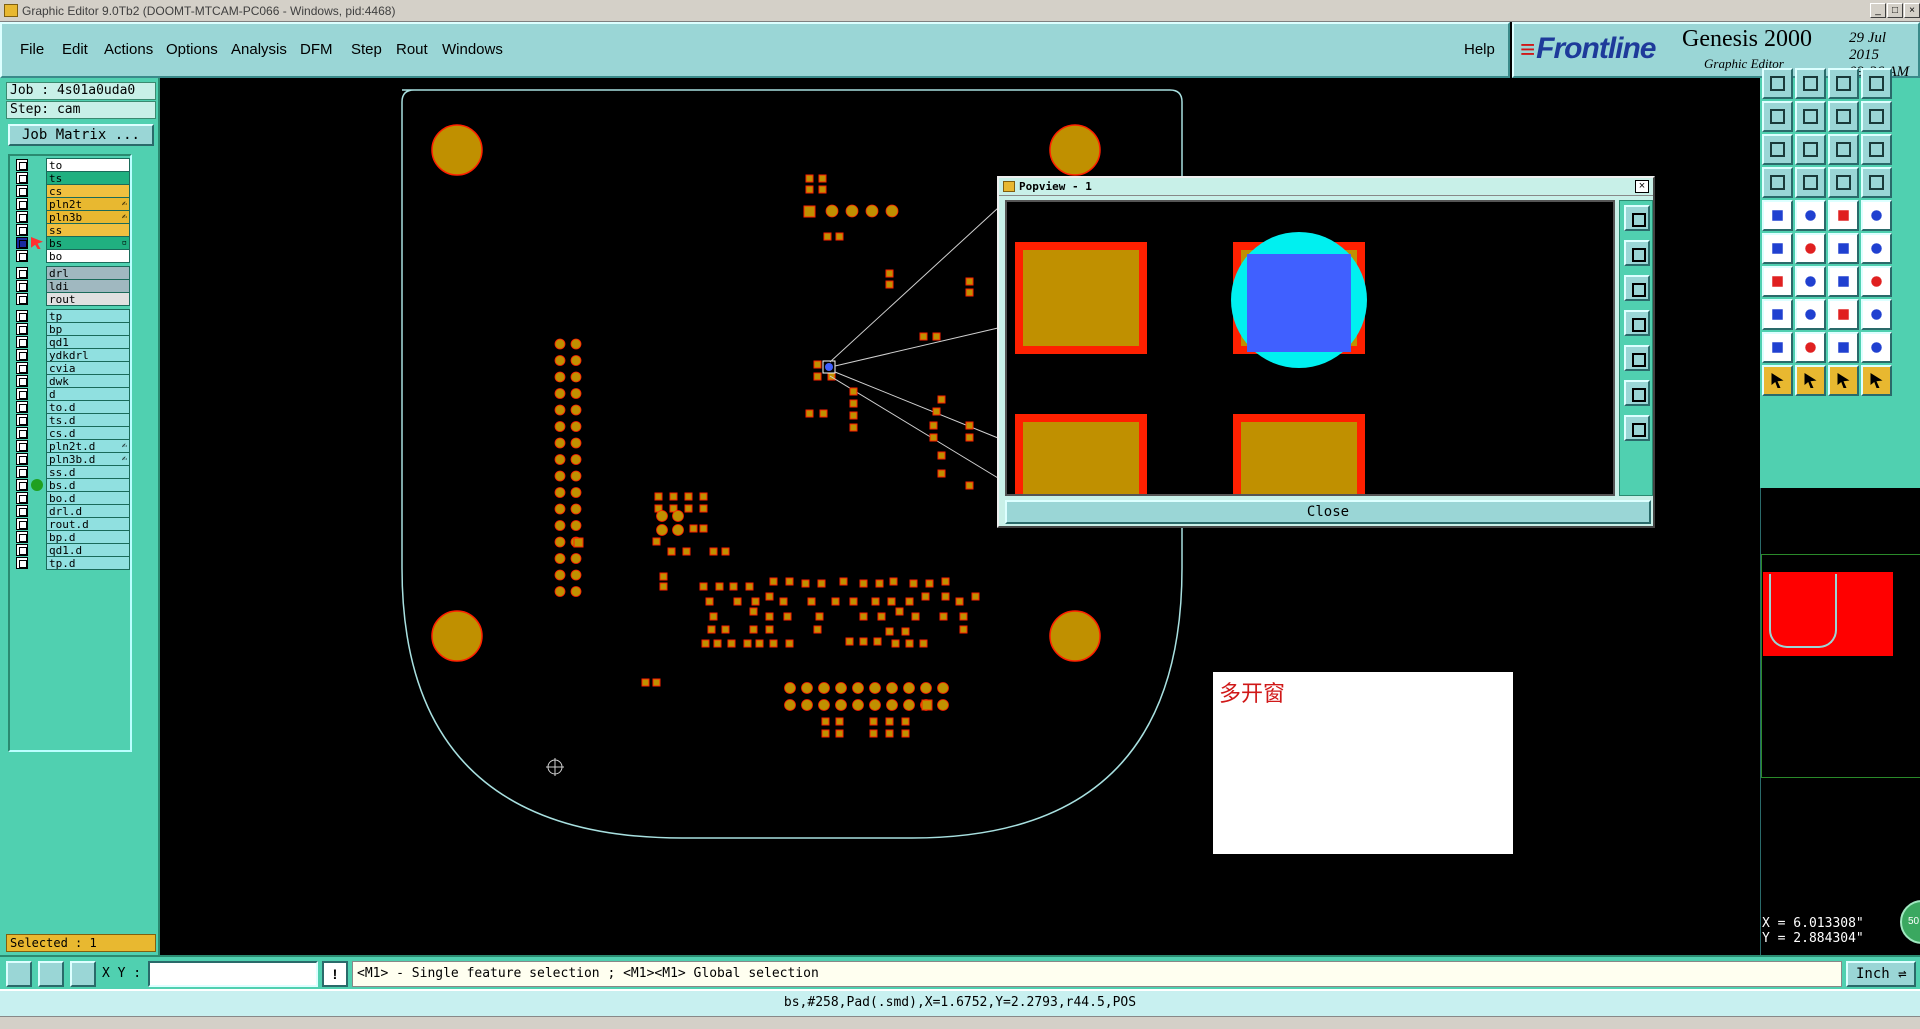  I want to click on draw-line-icon, so click(1777, 281).